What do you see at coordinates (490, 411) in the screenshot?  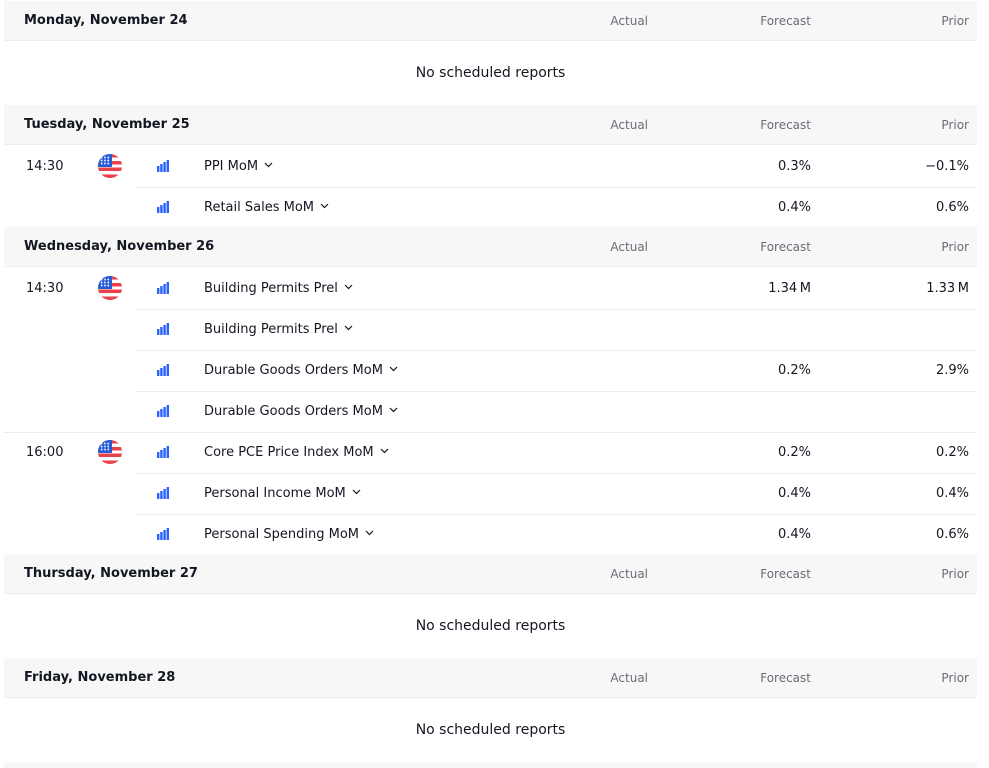 I see `event-row: Durable Goods Orders MoM` at bounding box center [490, 411].